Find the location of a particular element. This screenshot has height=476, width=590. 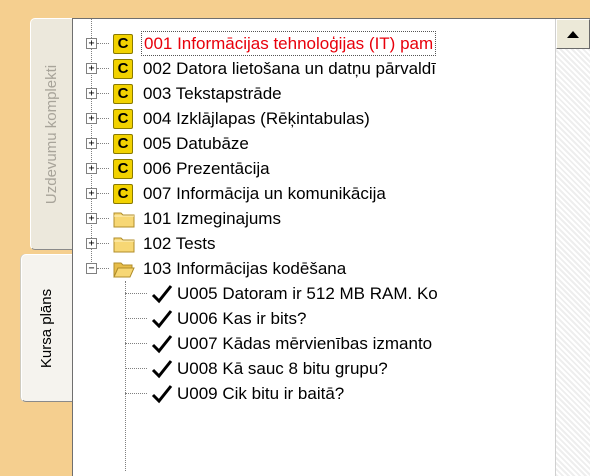

tree-item-label: 002 Datora lietošana un datņu pārvaldī is located at coordinates (289, 68).